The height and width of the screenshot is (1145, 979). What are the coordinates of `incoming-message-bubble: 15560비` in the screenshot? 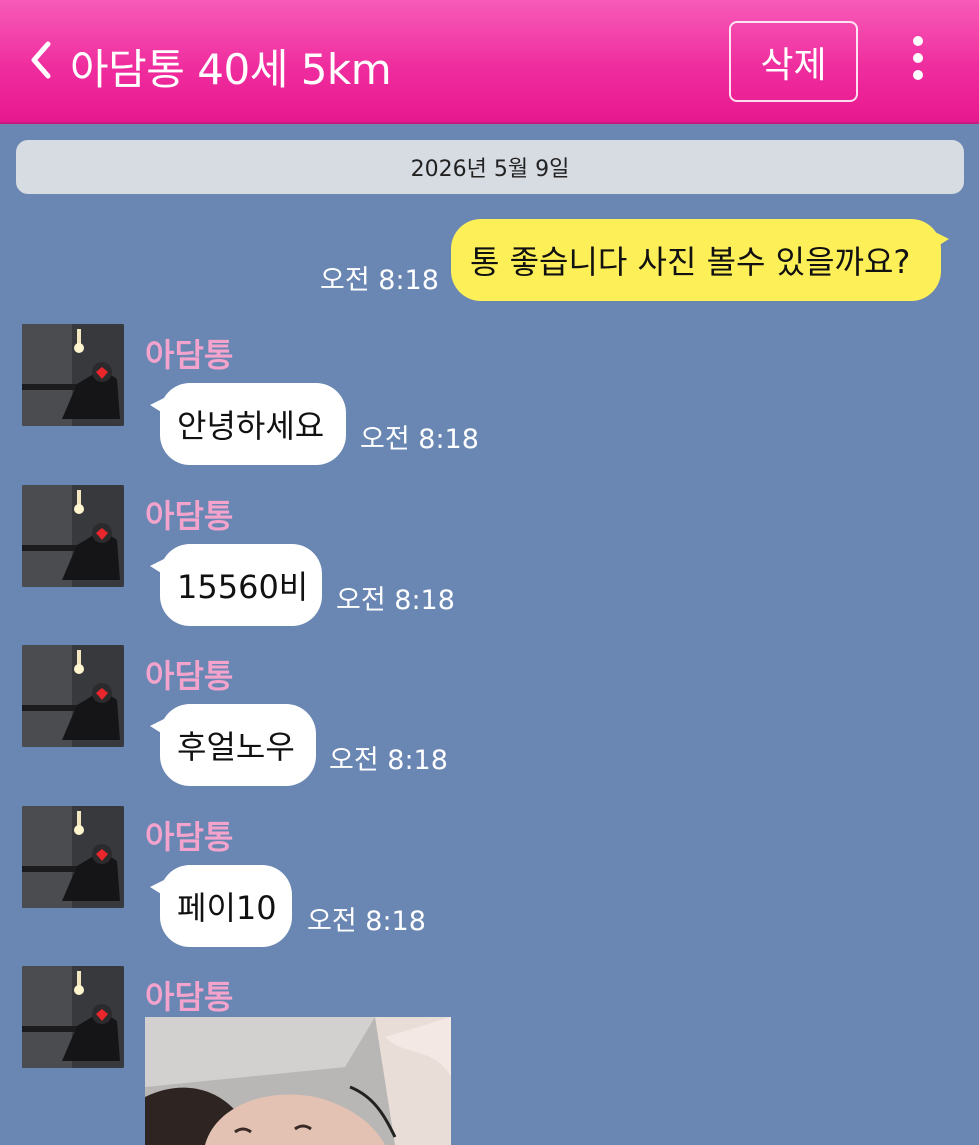 It's located at (236, 585).